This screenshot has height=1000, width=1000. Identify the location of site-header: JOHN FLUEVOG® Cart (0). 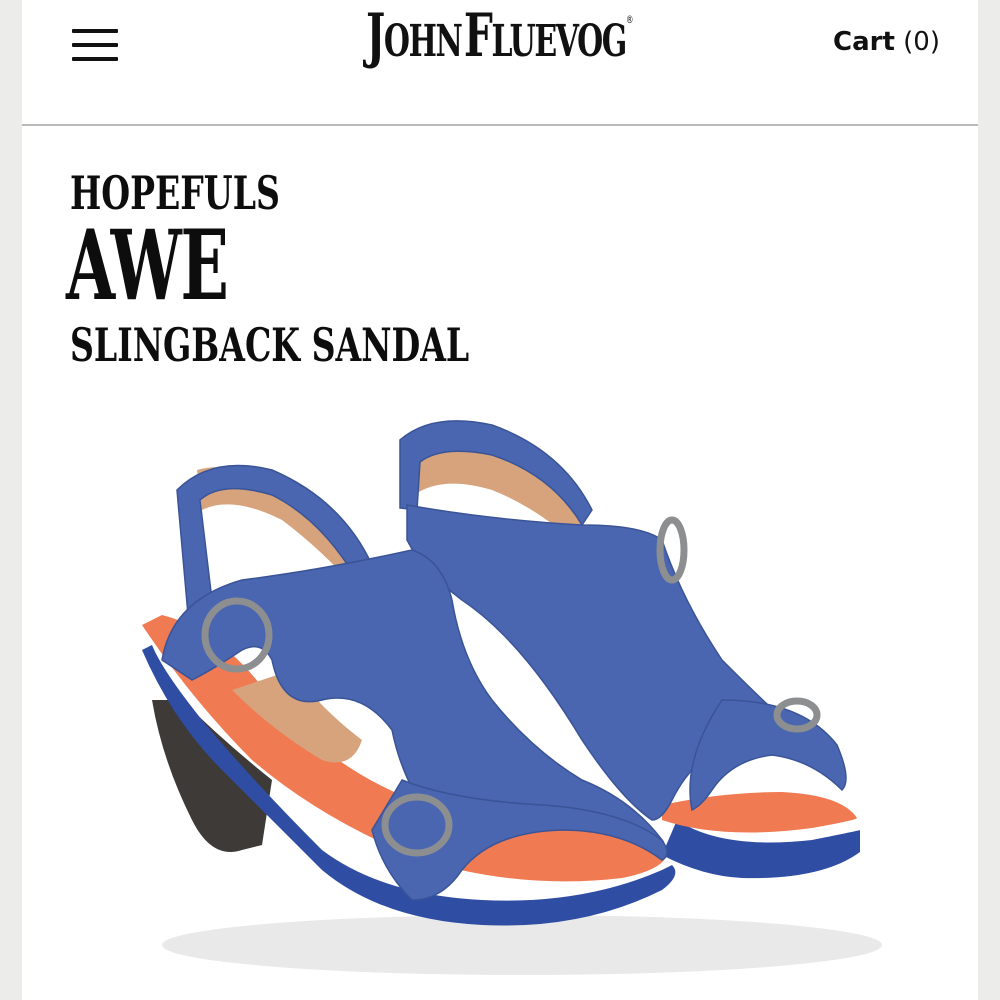
(500, 63).